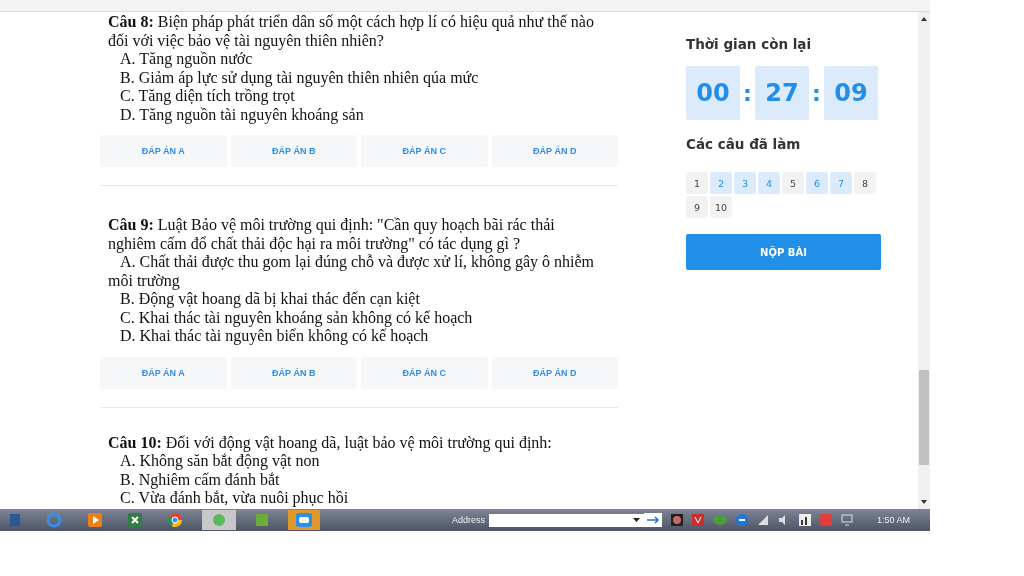  What do you see at coordinates (924, 417) in the screenshot?
I see `scroll-thumb` at bounding box center [924, 417].